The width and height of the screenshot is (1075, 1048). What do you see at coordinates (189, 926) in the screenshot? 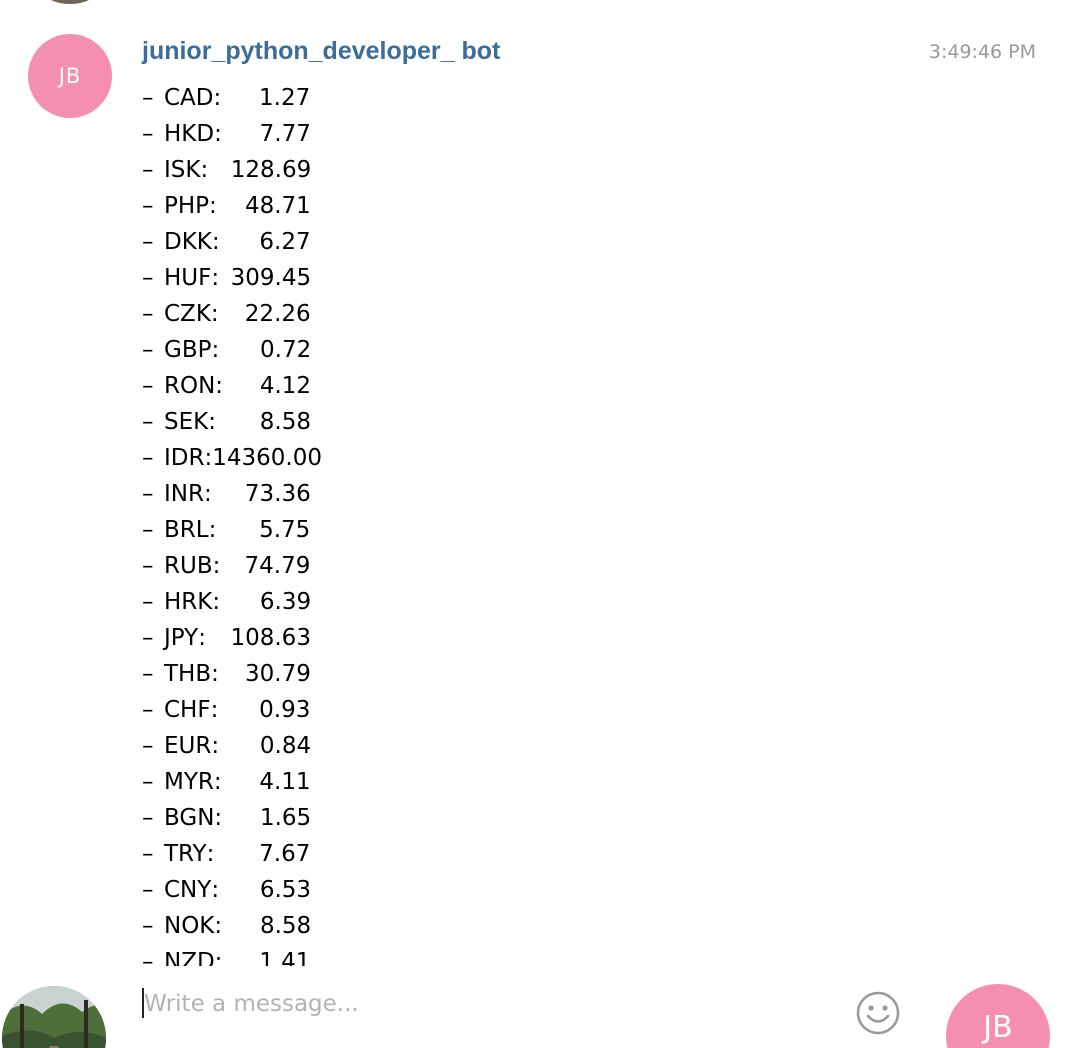
I see `currency-code: NOK` at bounding box center [189, 926].